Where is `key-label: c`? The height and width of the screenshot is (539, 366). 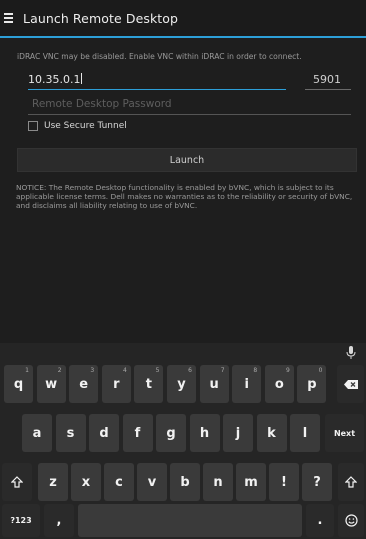
key-label: c is located at coordinates (119, 482).